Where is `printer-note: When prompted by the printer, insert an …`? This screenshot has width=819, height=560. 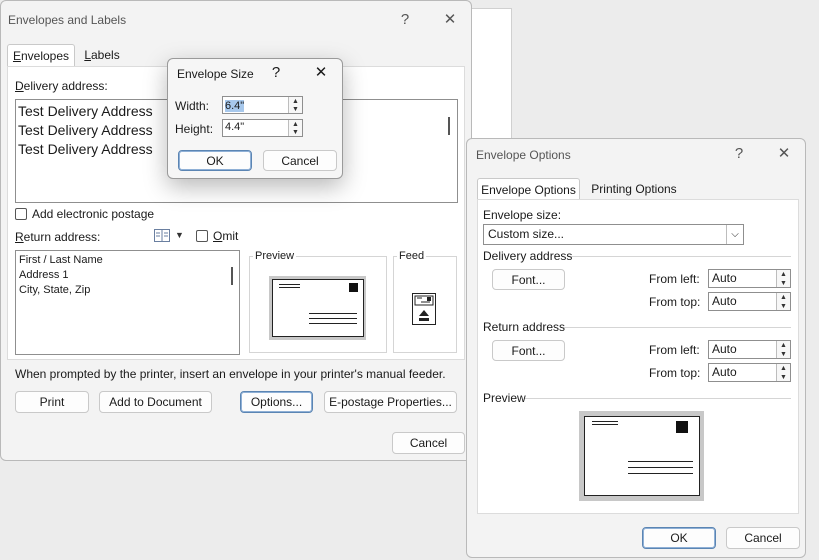 printer-note: When prompted by the printer, insert an … is located at coordinates (230, 374).